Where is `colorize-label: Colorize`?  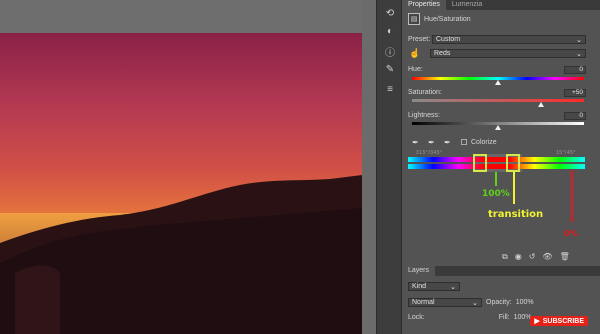
colorize-label: Colorize is located at coordinates (484, 142).